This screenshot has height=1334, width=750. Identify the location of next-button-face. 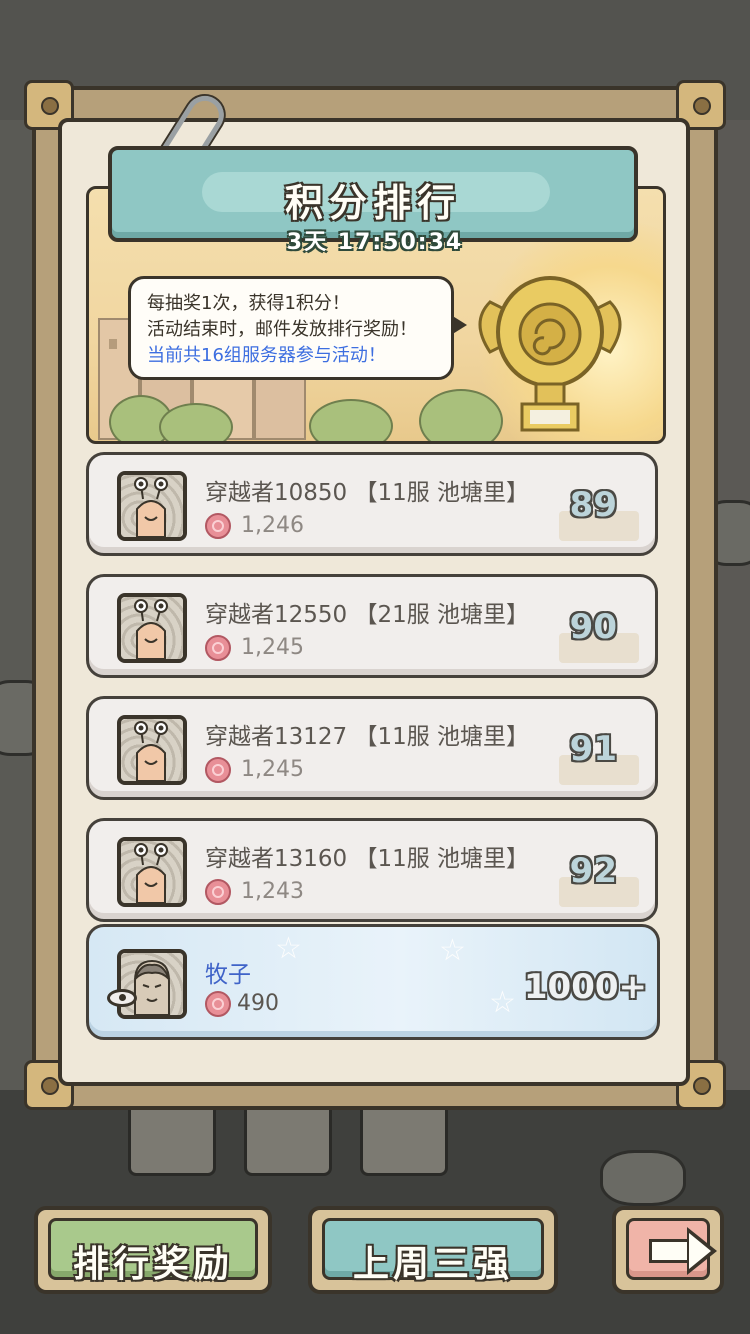
(671, 1249).